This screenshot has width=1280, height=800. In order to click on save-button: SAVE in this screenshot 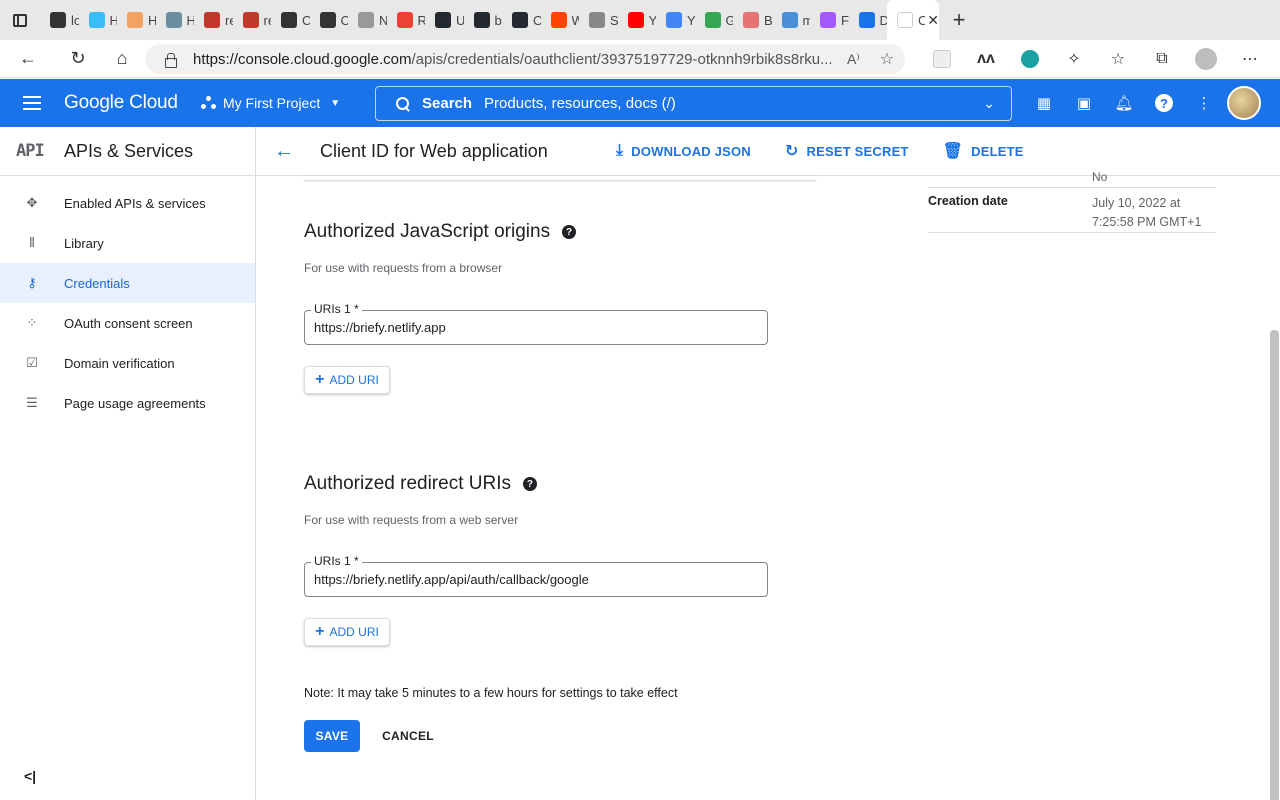, I will do `click(332, 736)`.